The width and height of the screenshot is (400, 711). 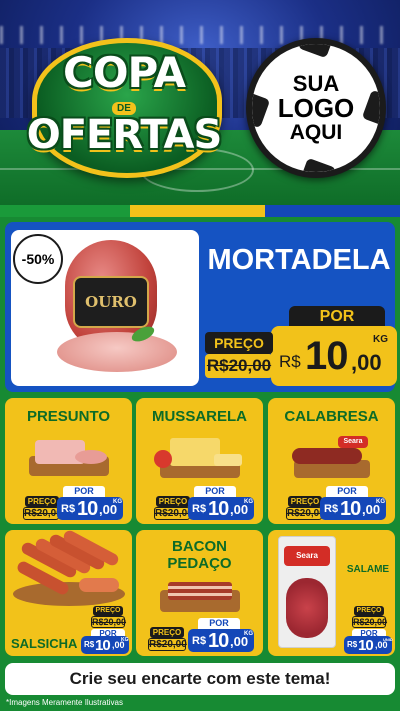 I want to click on product-name: SALSICHA, so click(x=44, y=643).